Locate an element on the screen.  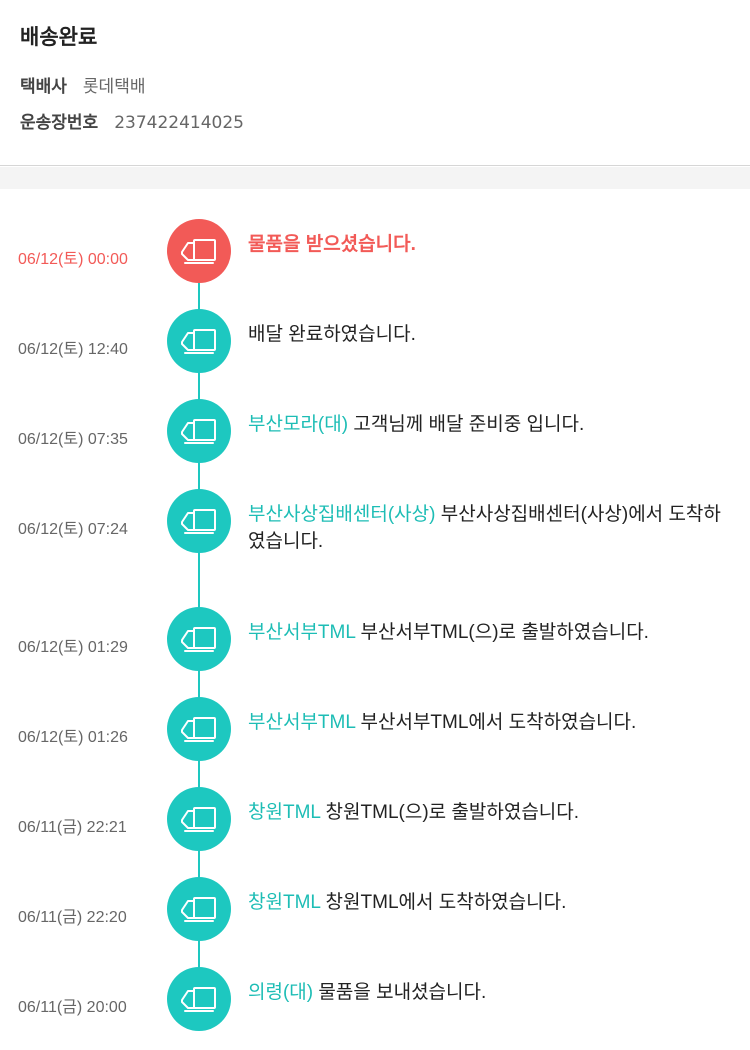
tracking-number-row: 운송장번호 237422414025 is located at coordinates (132, 120).